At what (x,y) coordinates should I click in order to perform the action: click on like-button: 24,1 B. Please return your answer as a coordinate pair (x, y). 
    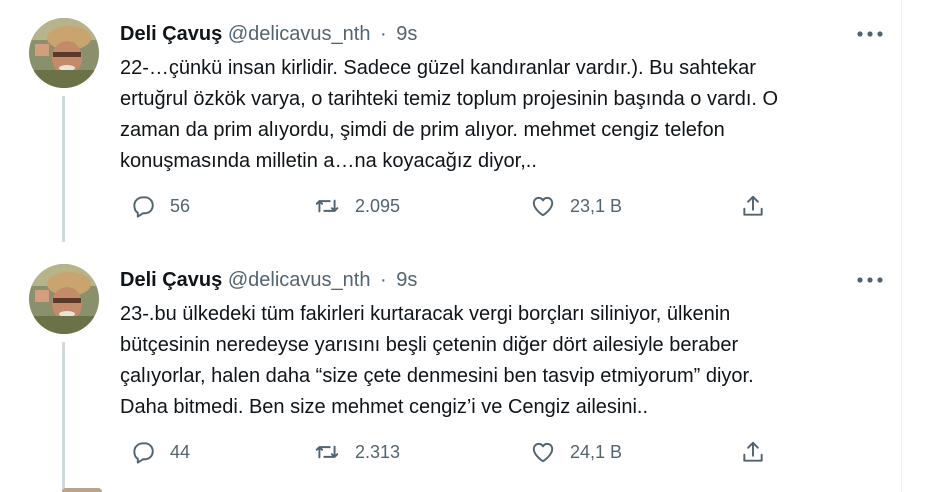
    Looking at the image, I should click on (576, 452).